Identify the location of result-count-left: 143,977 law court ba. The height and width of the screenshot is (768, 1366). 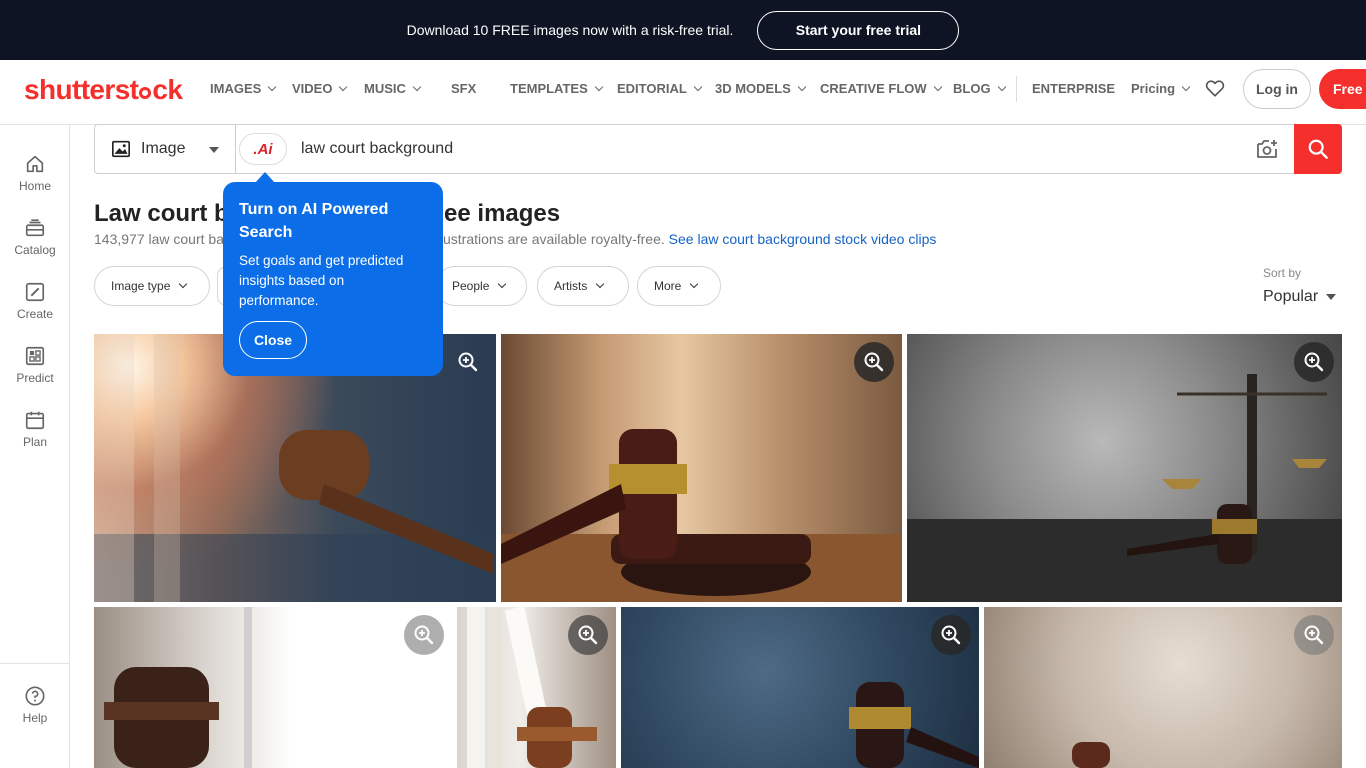
(159, 239).